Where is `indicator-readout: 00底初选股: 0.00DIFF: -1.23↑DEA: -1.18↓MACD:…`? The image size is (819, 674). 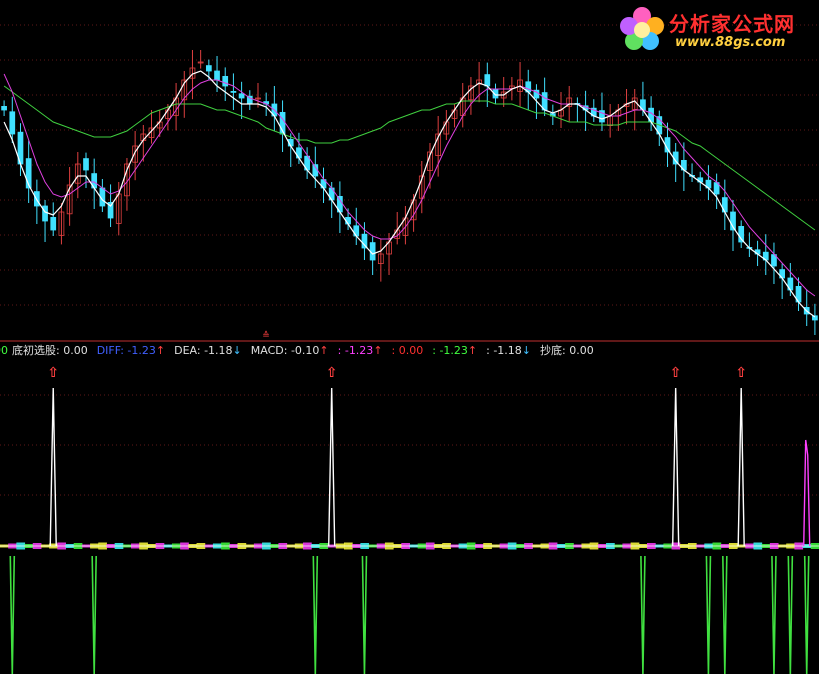
indicator-readout: 00底初选股: 0.00DIFF: -1.23↑DEA: -1.18↓MACD:… is located at coordinates (301, 351).